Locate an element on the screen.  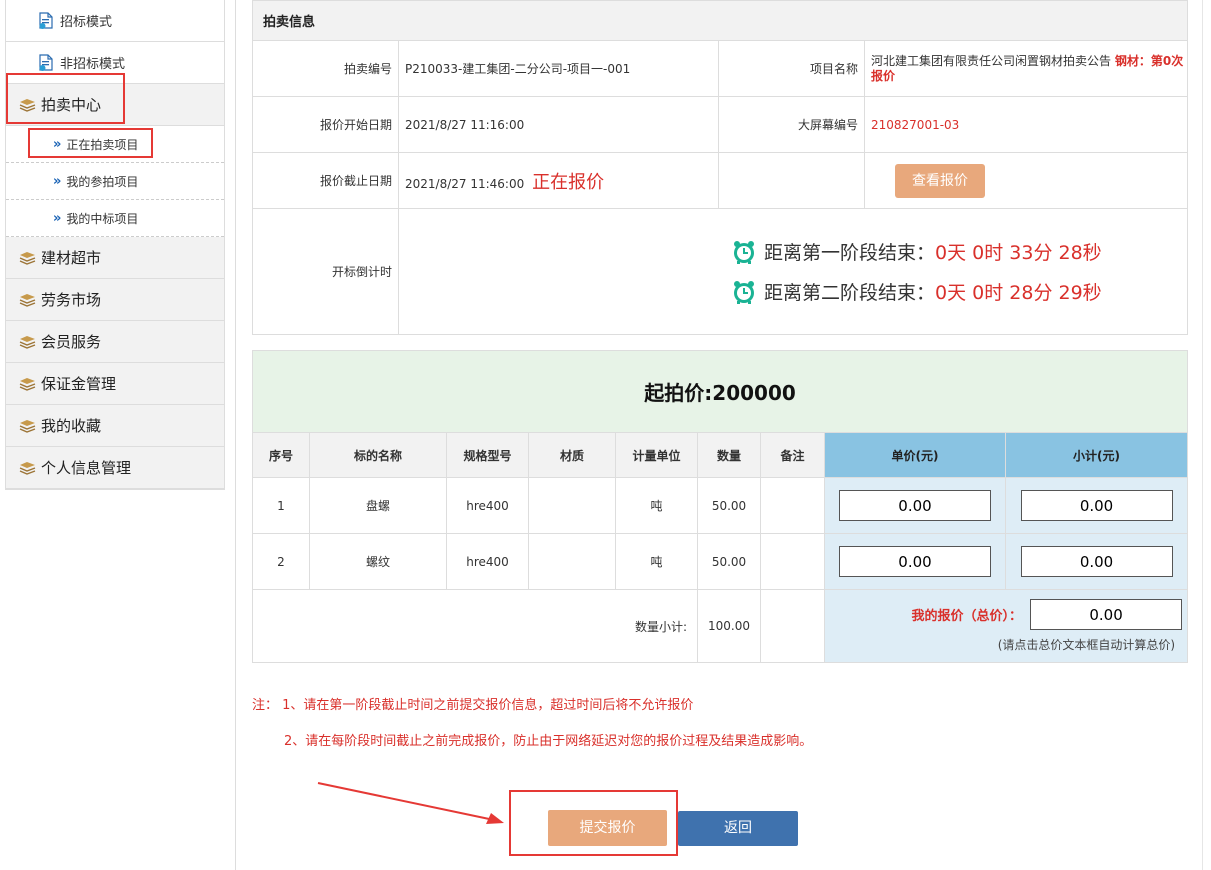
column-header: 备注 is located at coordinates (792, 455).